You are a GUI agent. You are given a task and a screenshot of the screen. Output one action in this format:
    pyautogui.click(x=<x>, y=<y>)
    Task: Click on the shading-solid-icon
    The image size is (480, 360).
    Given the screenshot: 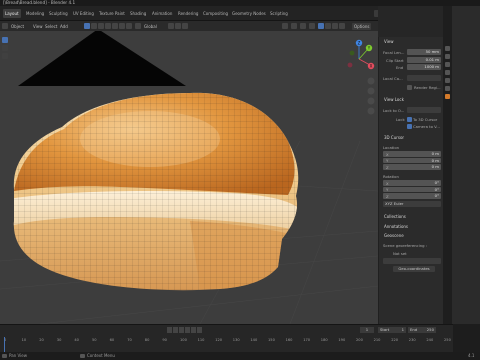 What is the action you would take?
    pyautogui.click(x=328, y=26)
    